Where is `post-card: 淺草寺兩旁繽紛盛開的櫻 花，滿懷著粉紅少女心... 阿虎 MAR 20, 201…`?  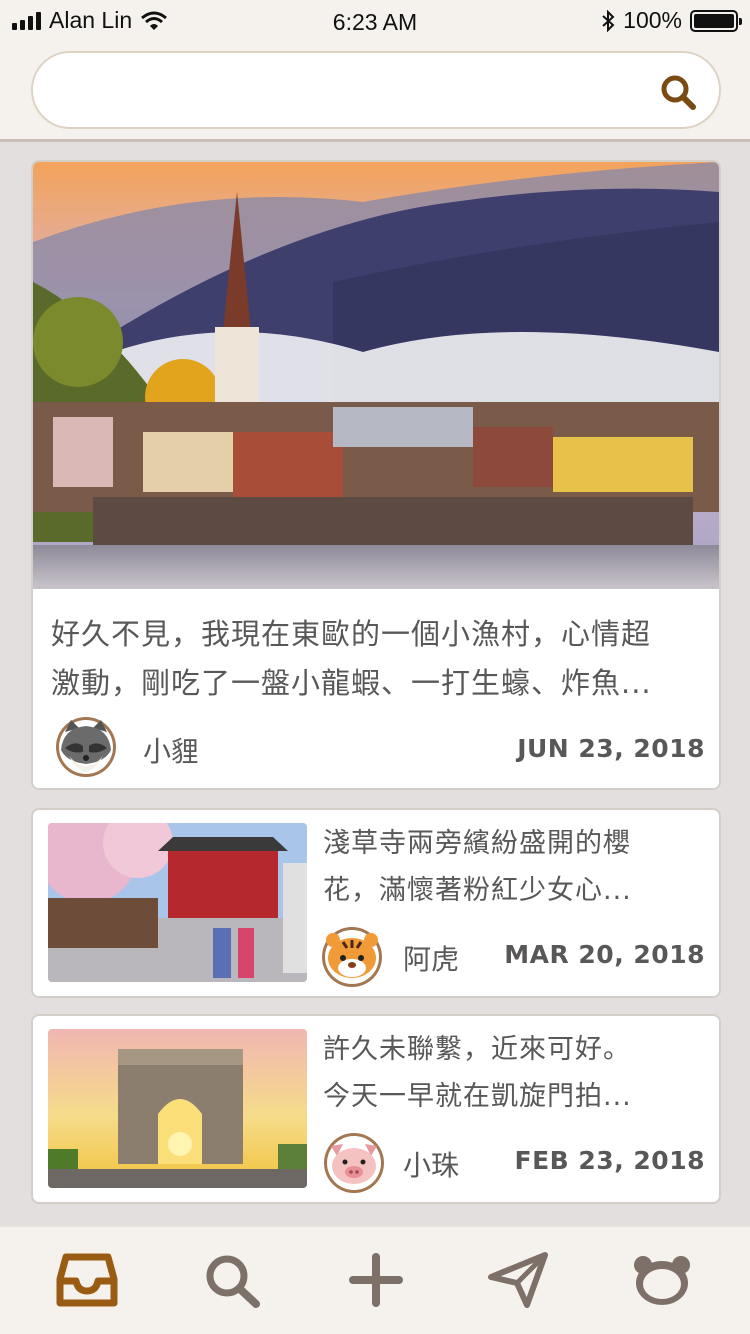
post-card: 淺草寺兩旁繽紛盛開的櫻 花，滿懷著粉紅少女心... 阿虎 MAR 20, 201… is located at coordinates (376, 903).